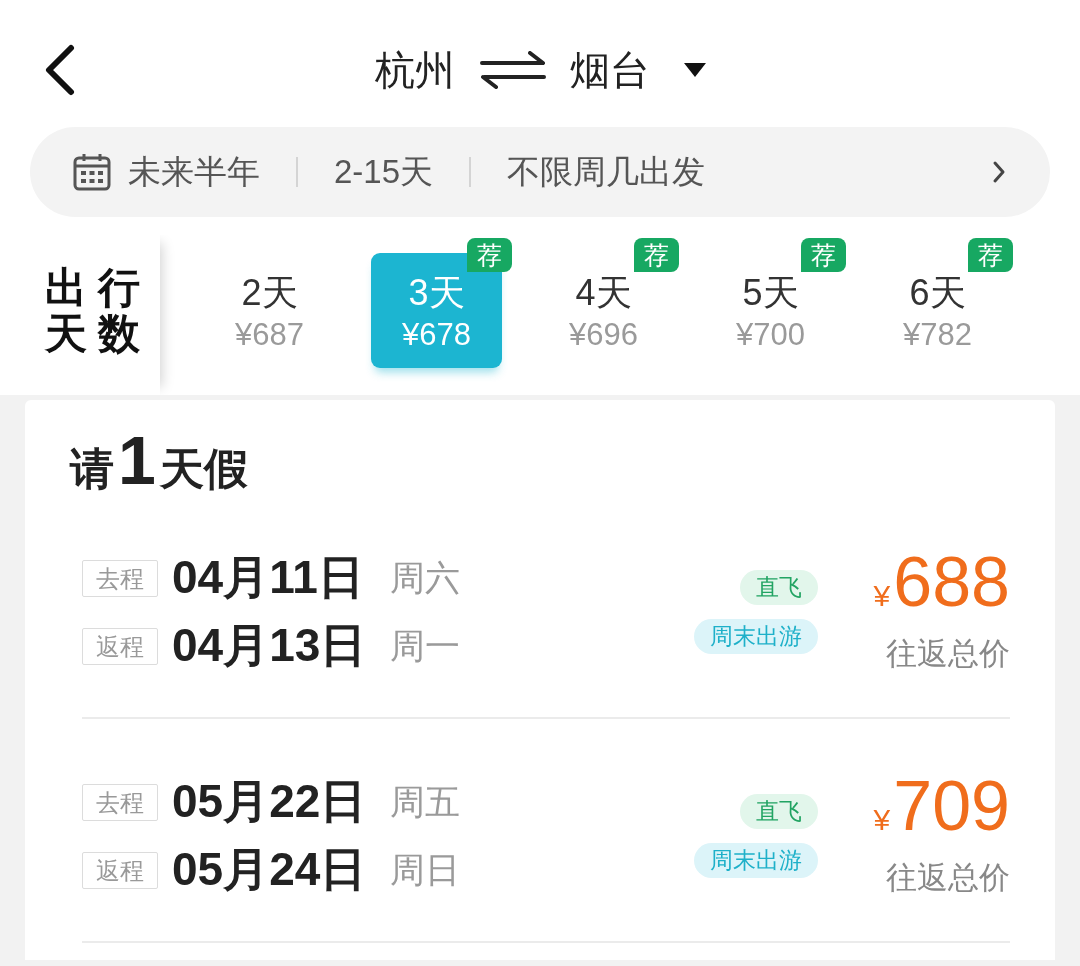 The width and height of the screenshot is (1080, 966). I want to click on weekday: 周五, so click(425, 801).